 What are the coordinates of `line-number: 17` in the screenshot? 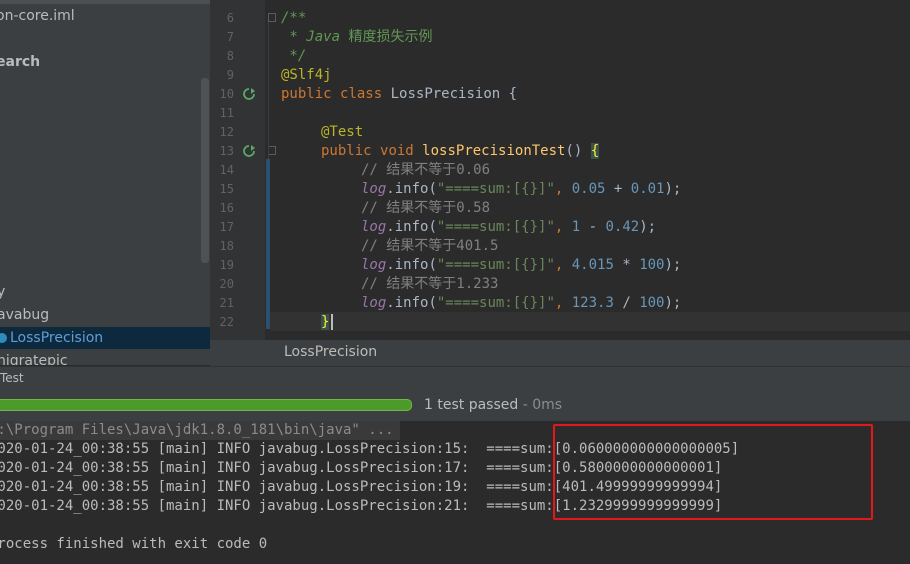 It's located at (226, 227).